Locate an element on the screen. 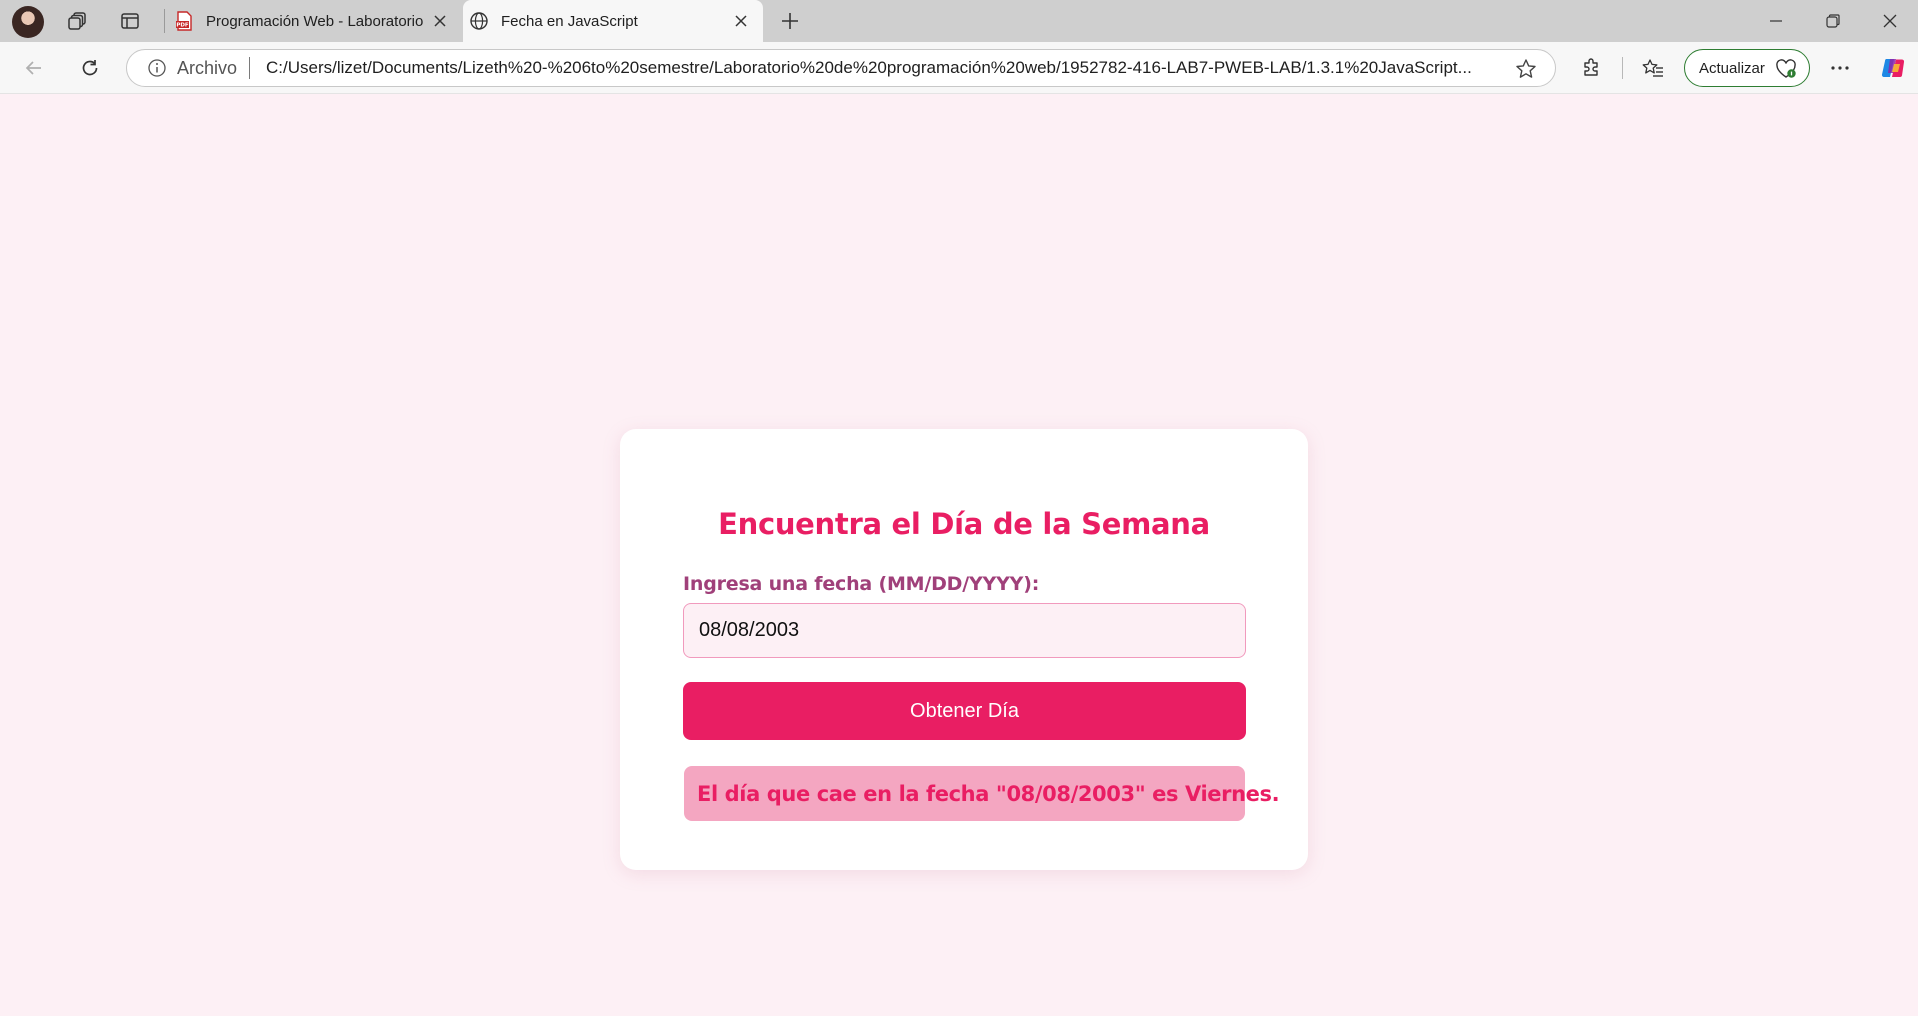  tab-separator is located at coordinates (164, 21).